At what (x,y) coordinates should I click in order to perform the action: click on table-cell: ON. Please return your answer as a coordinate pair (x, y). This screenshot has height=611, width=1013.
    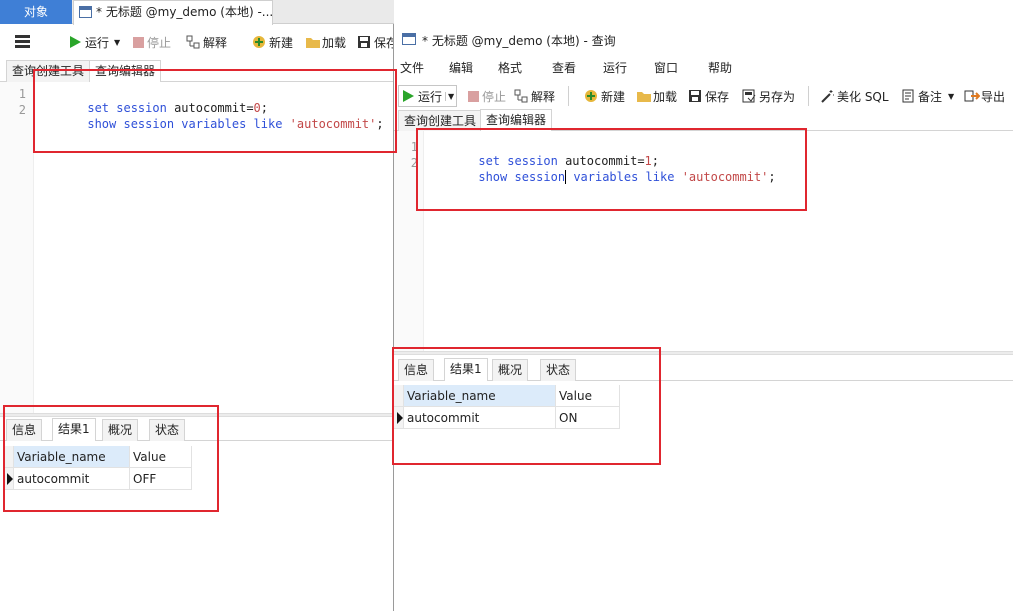
    Looking at the image, I should click on (588, 418).